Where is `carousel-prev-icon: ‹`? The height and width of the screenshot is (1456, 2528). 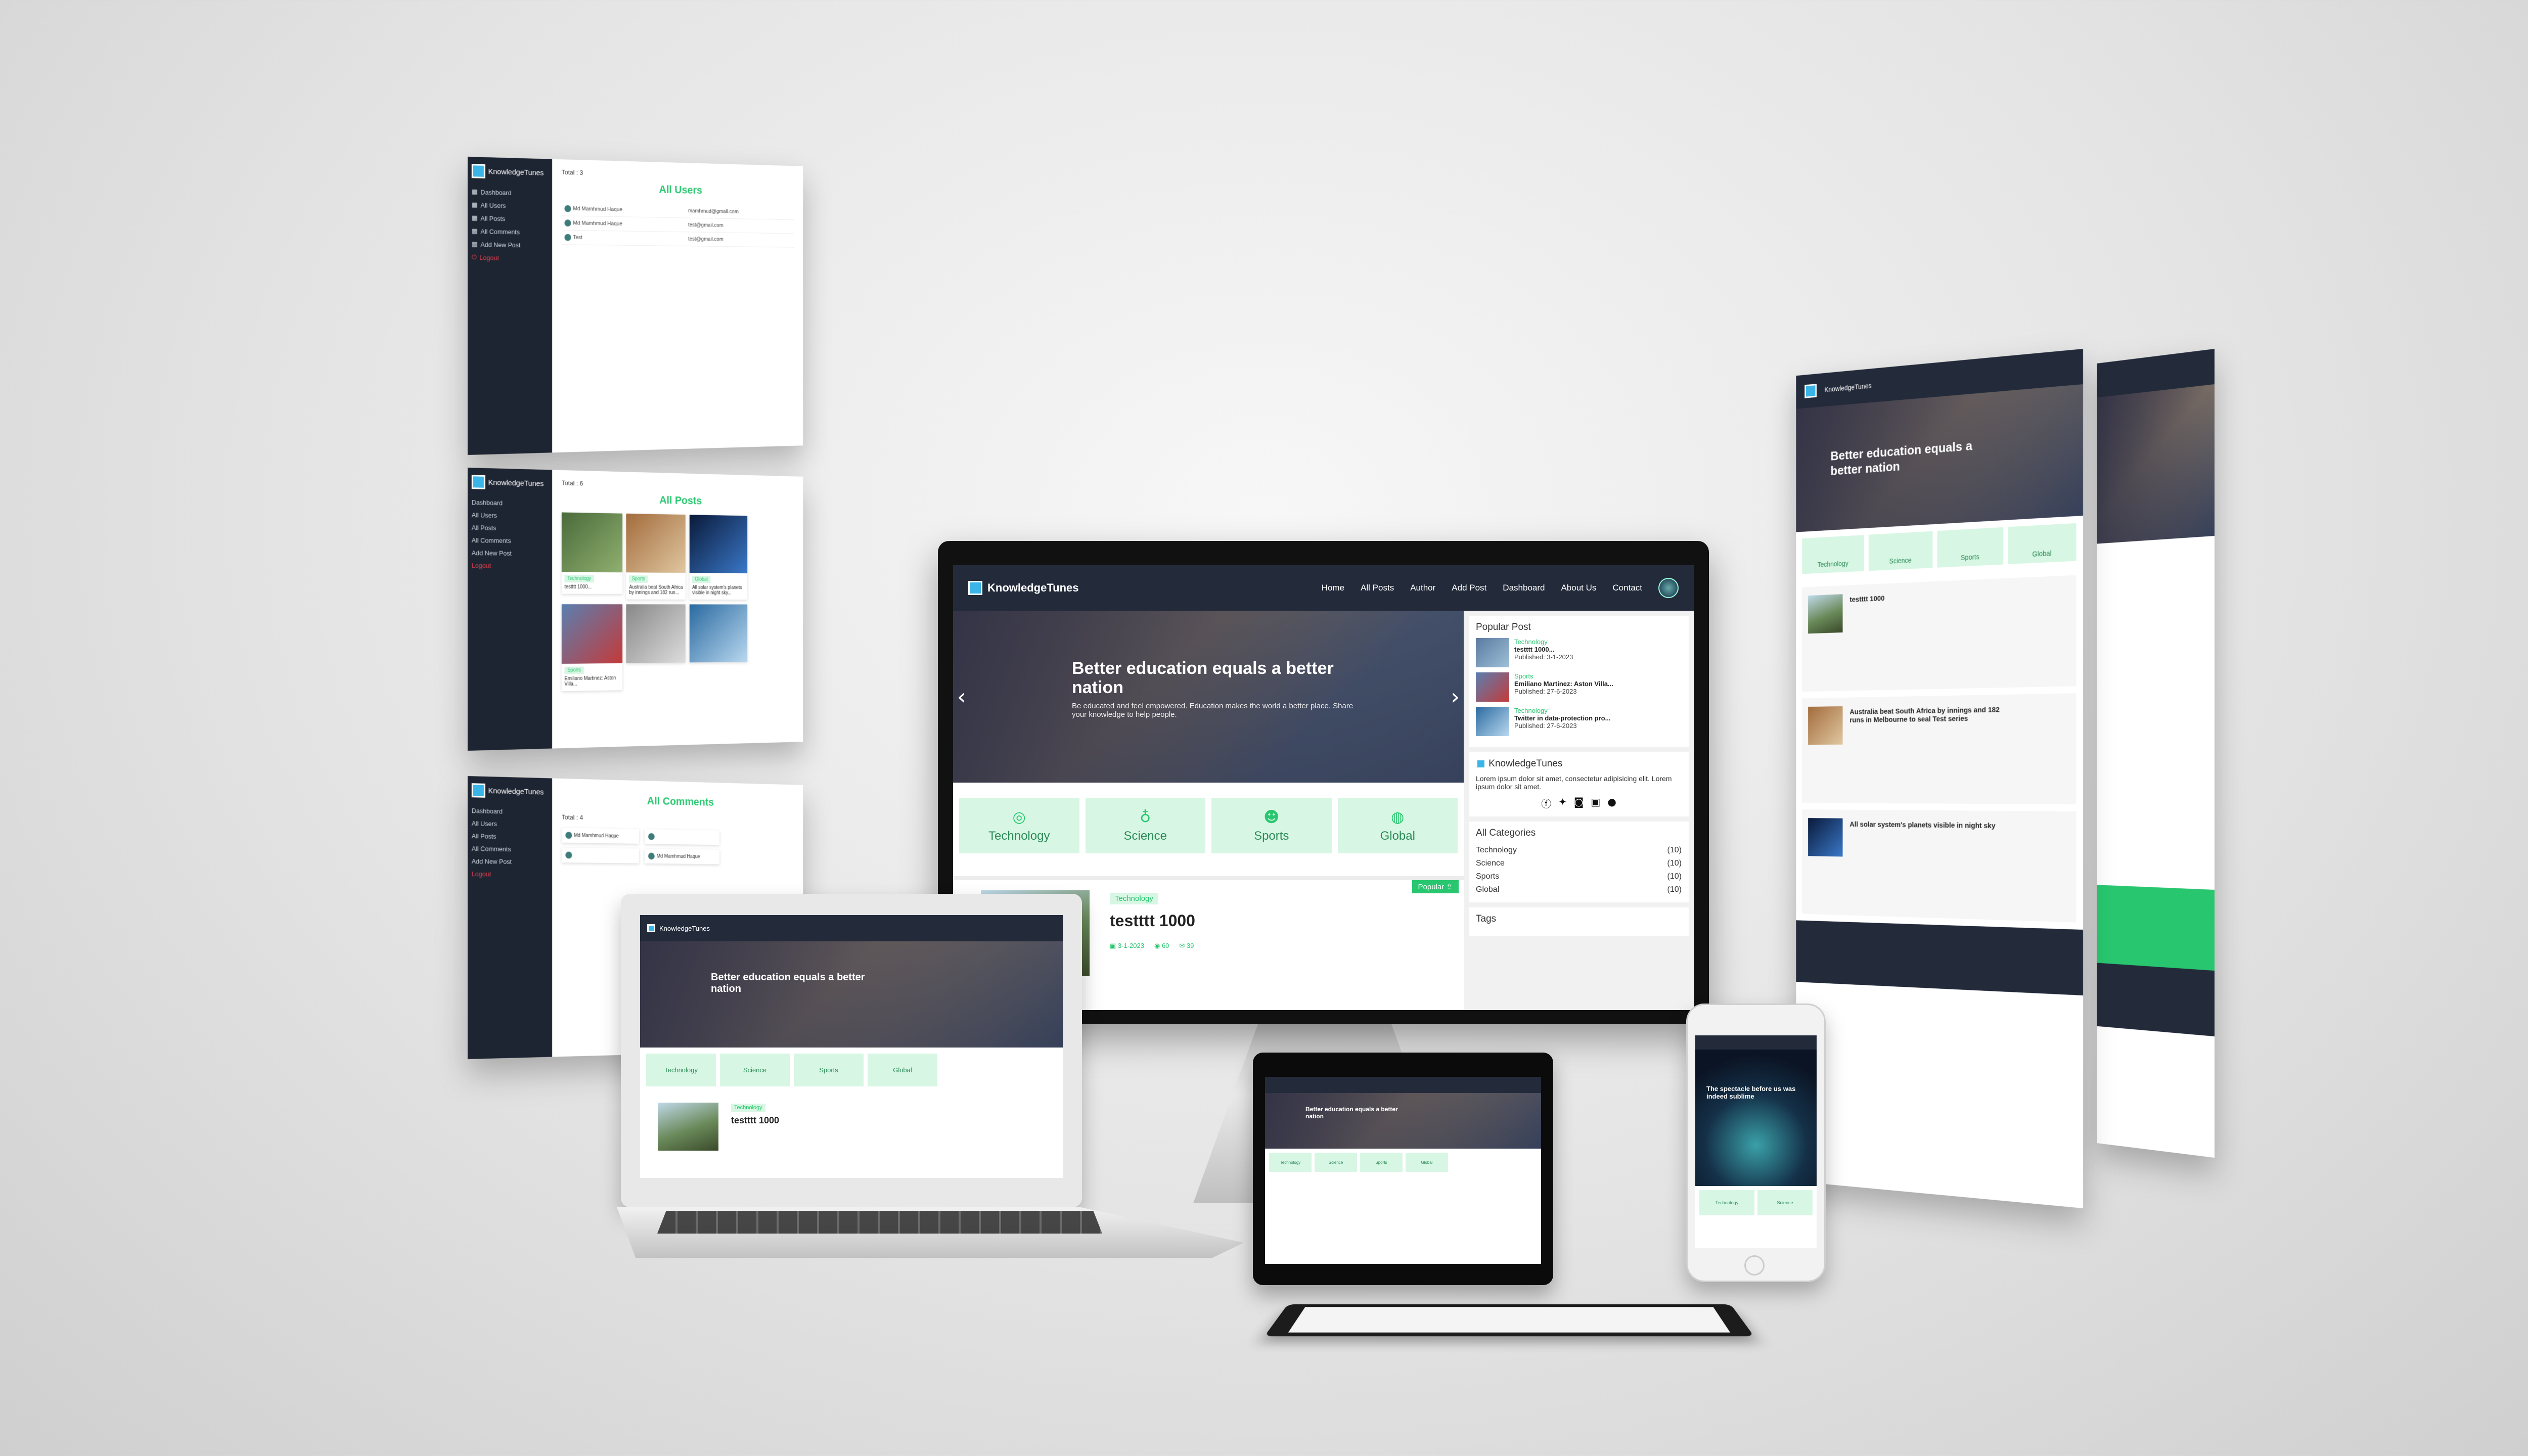
carousel-prev-icon: ‹ is located at coordinates (962, 697).